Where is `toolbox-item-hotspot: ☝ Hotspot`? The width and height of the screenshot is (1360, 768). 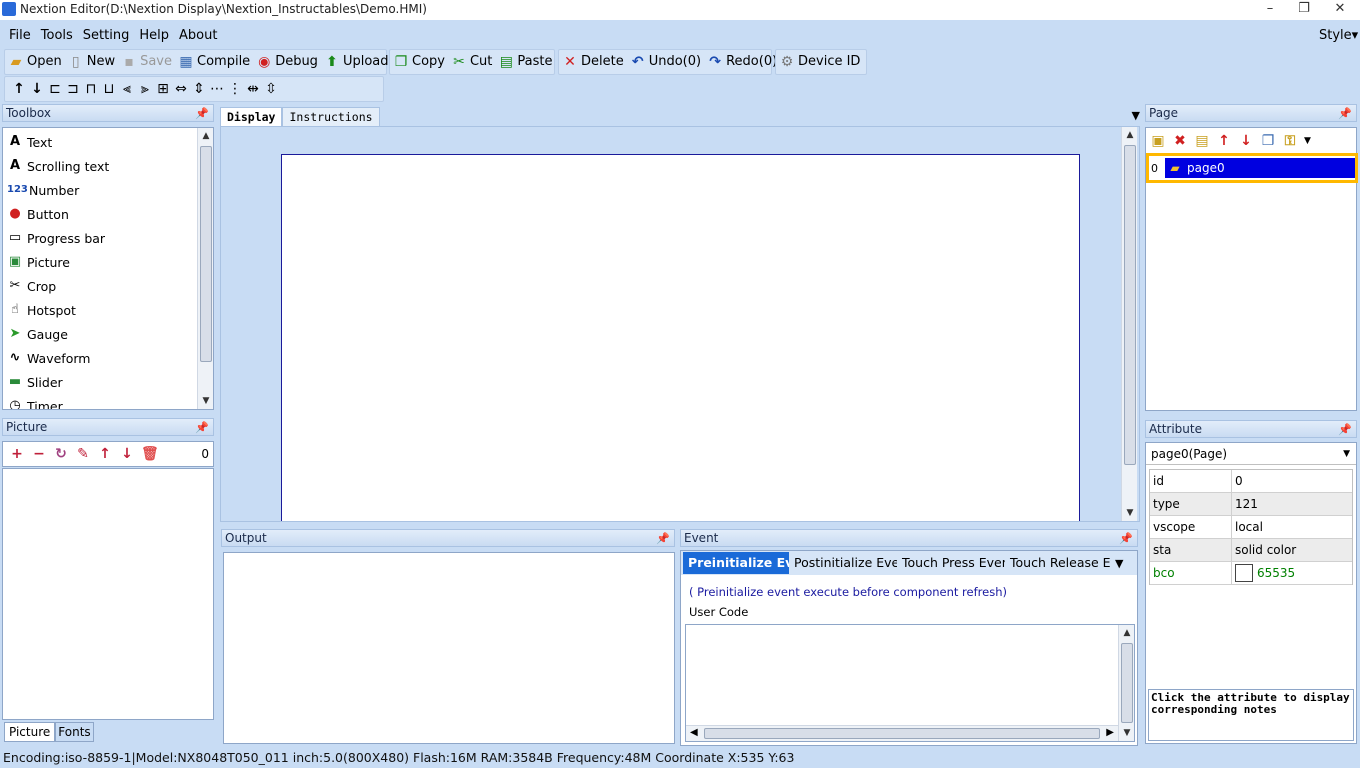
toolbox-item-hotspot: ☝ Hotspot is located at coordinates (108, 310).